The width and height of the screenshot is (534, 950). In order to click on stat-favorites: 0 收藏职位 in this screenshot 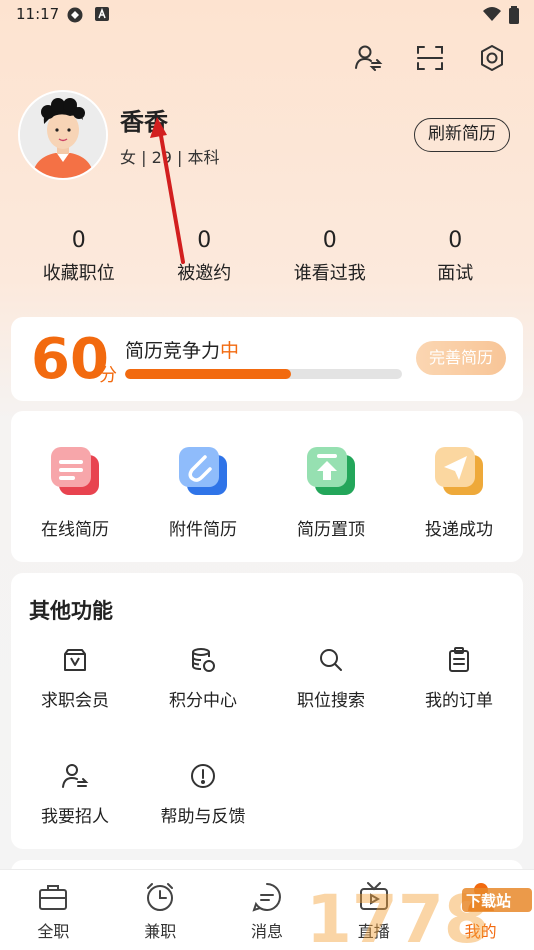, I will do `click(79, 255)`.